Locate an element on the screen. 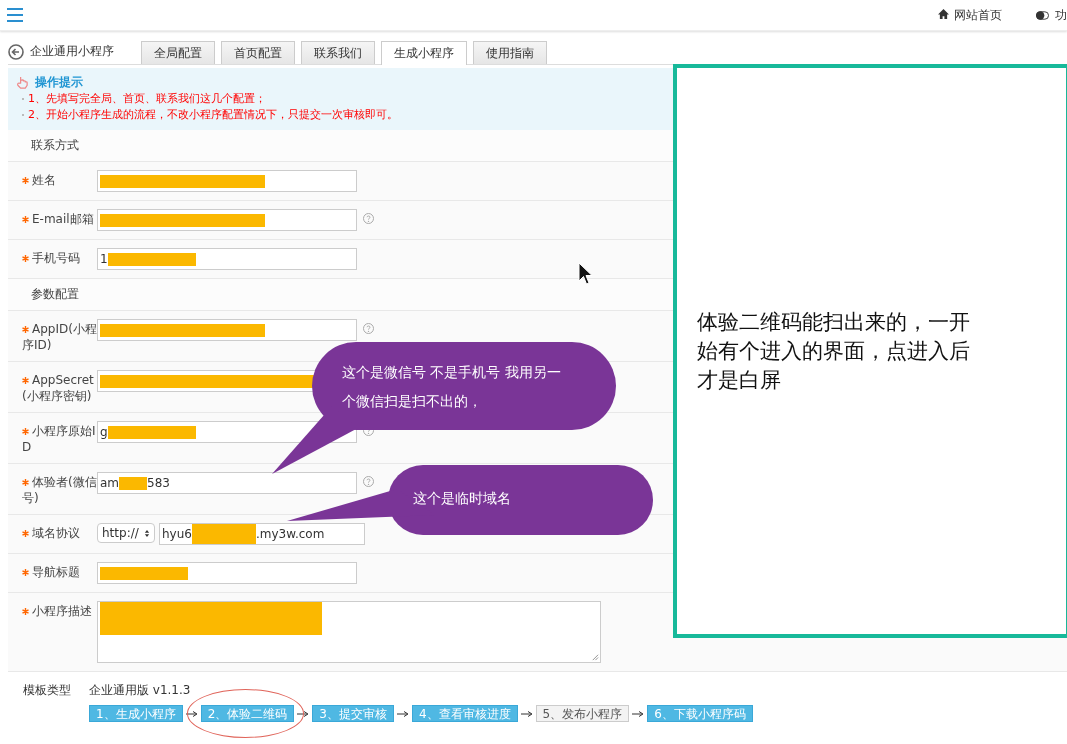 The image size is (1067, 744). field-label: 姓名 is located at coordinates (59, 179).